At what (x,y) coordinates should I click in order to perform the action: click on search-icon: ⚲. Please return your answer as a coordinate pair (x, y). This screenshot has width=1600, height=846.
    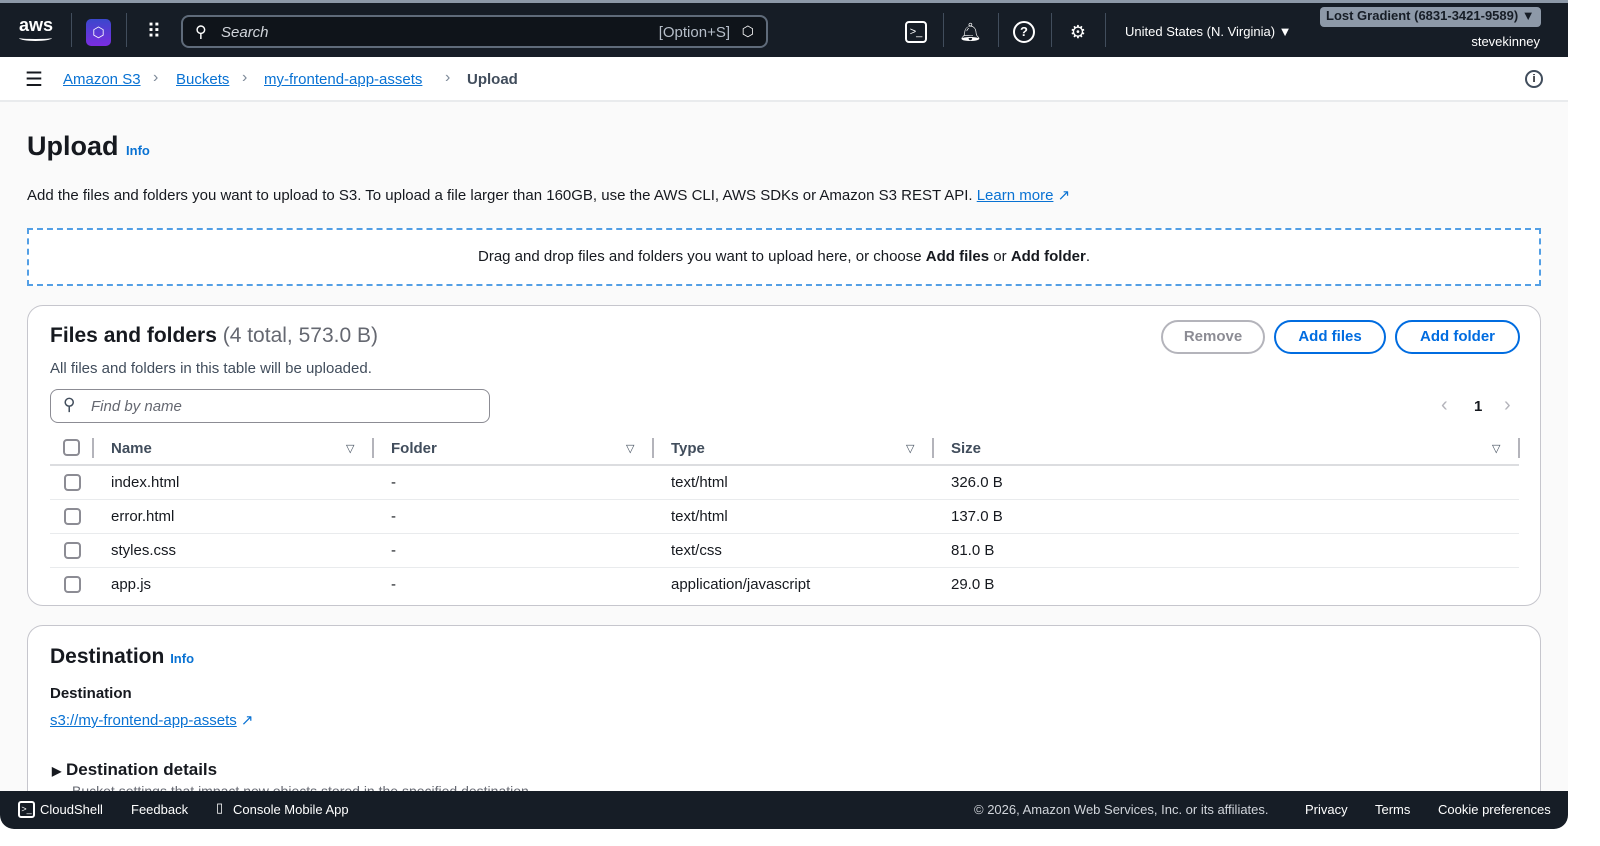
    Looking at the image, I should click on (201, 32).